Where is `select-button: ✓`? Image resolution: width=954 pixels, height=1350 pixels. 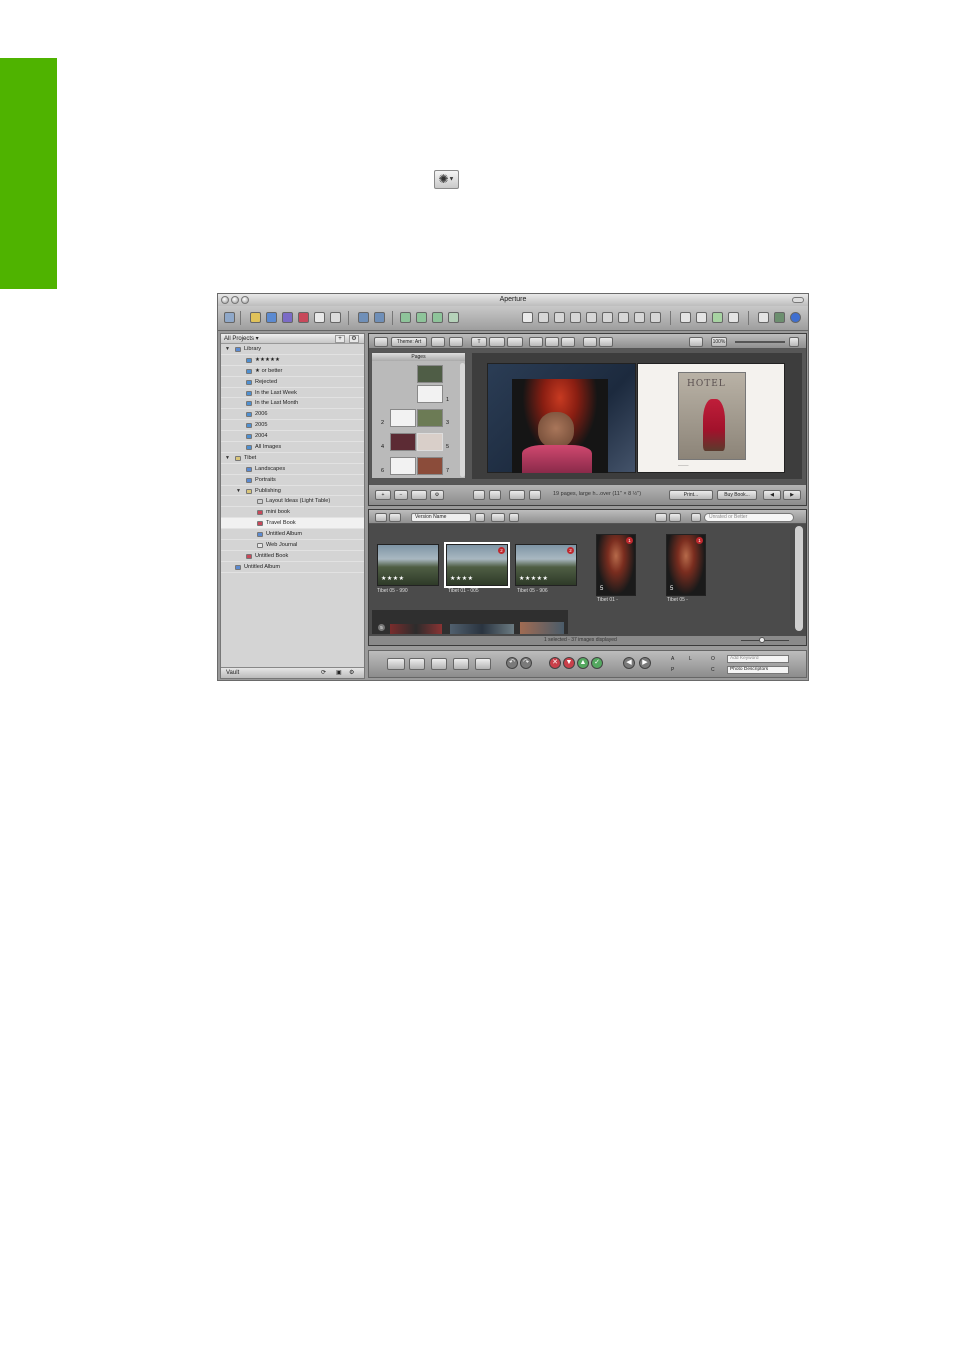 select-button: ✓ is located at coordinates (597, 663).